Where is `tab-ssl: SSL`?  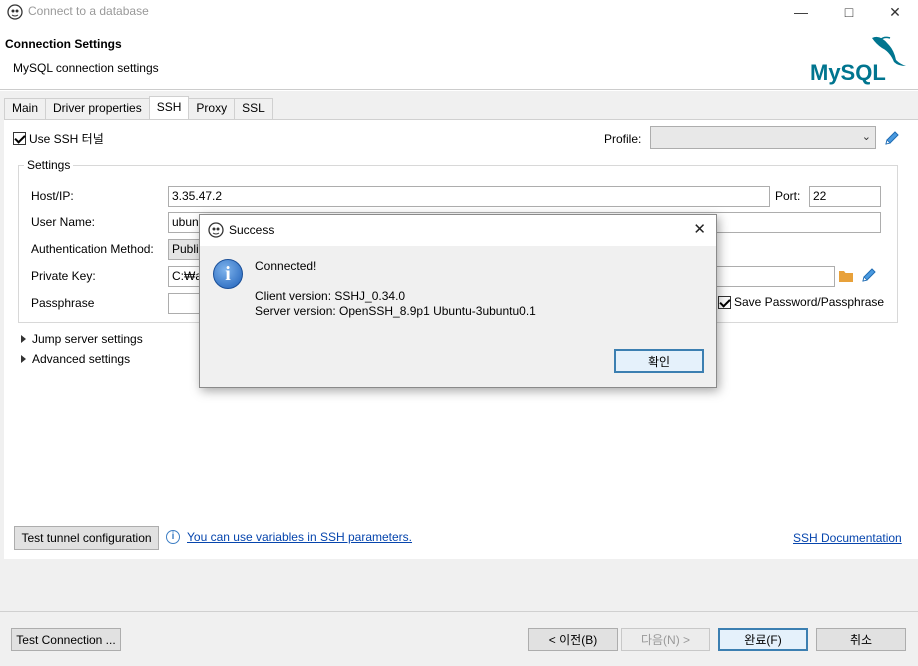
tab-ssl: SSL is located at coordinates (253, 108).